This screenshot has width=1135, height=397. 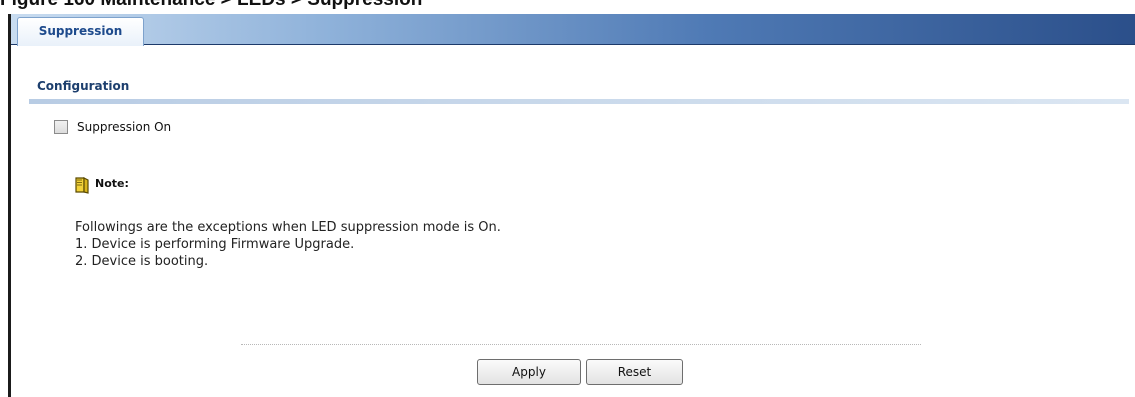 I want to click on note-title: Note:, so click(x=112, y=183).